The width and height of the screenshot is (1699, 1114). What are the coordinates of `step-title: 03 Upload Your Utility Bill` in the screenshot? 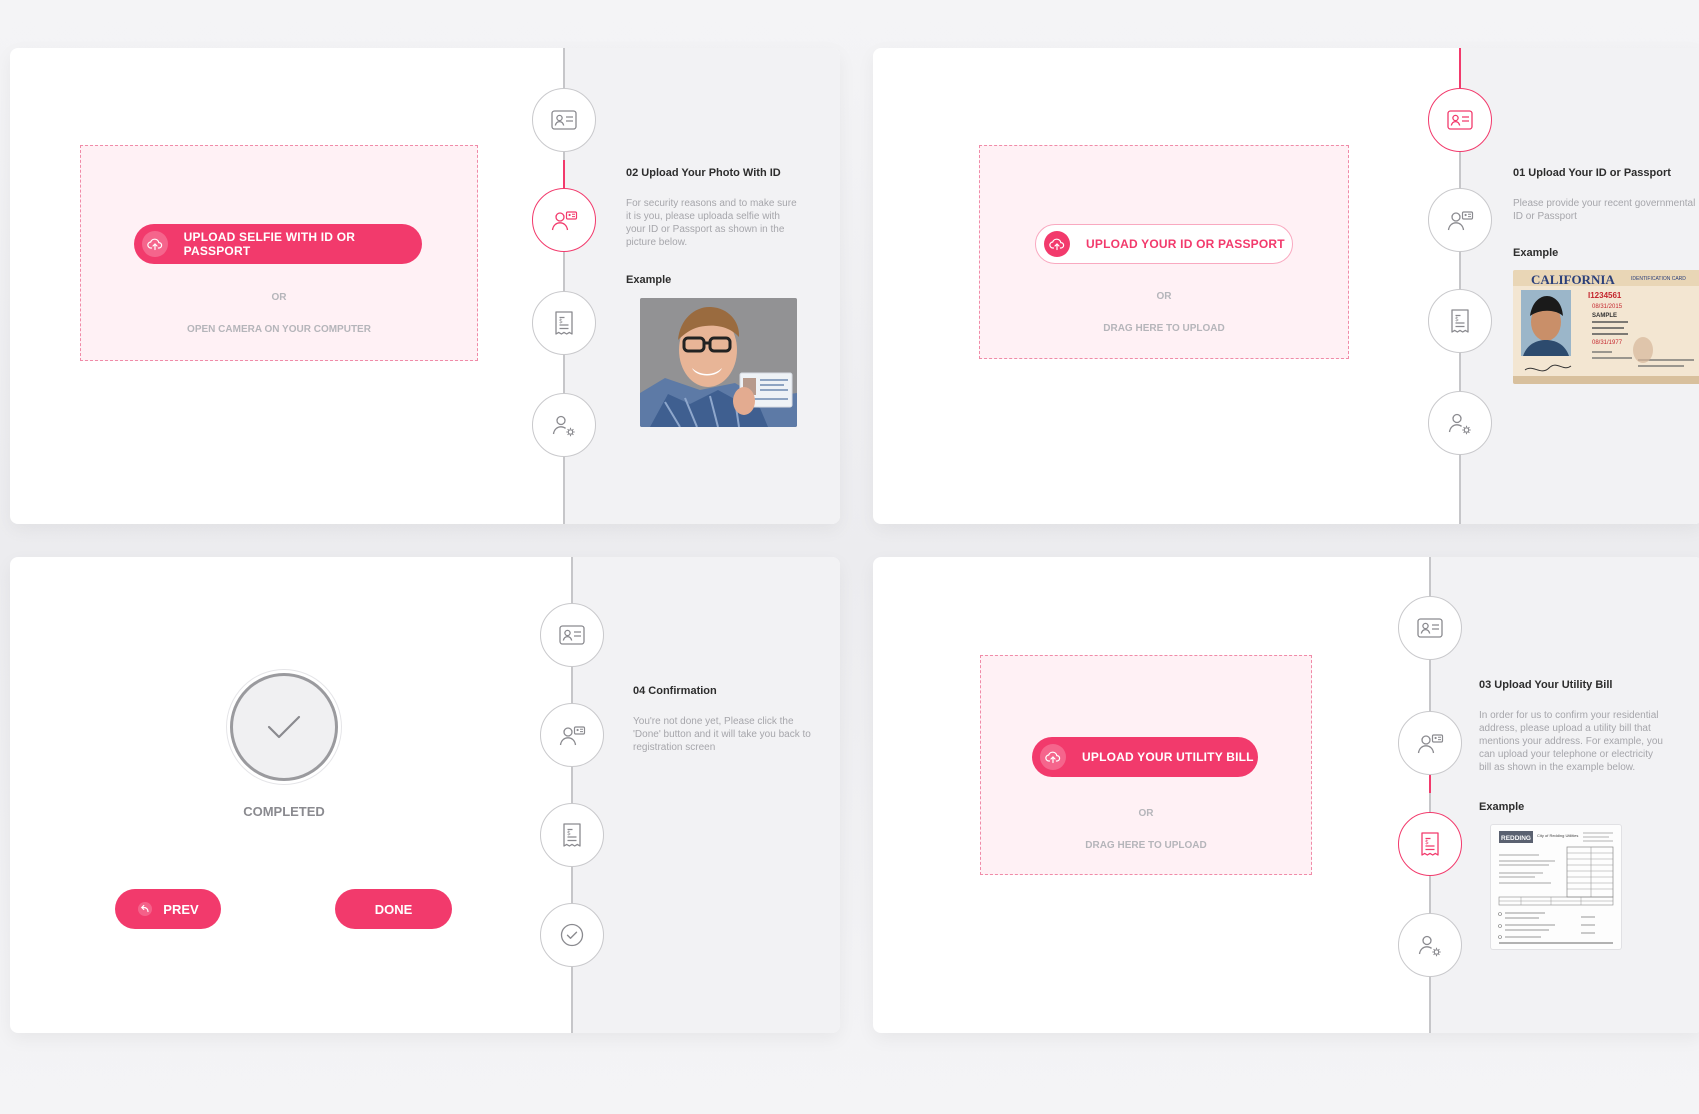 It's located at (1546, 685).